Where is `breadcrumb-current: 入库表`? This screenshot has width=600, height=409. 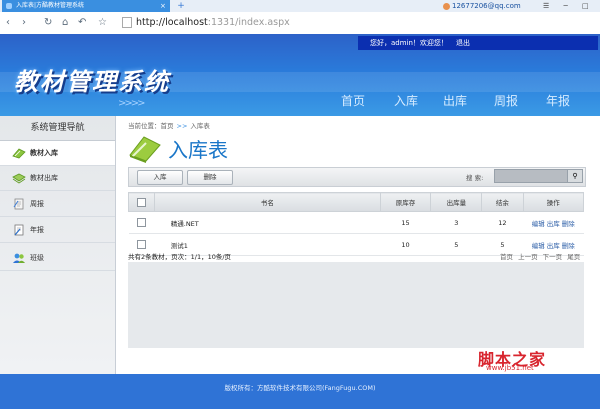
breadcrumb-current: 入库表 is located at coordinates (200, 126).